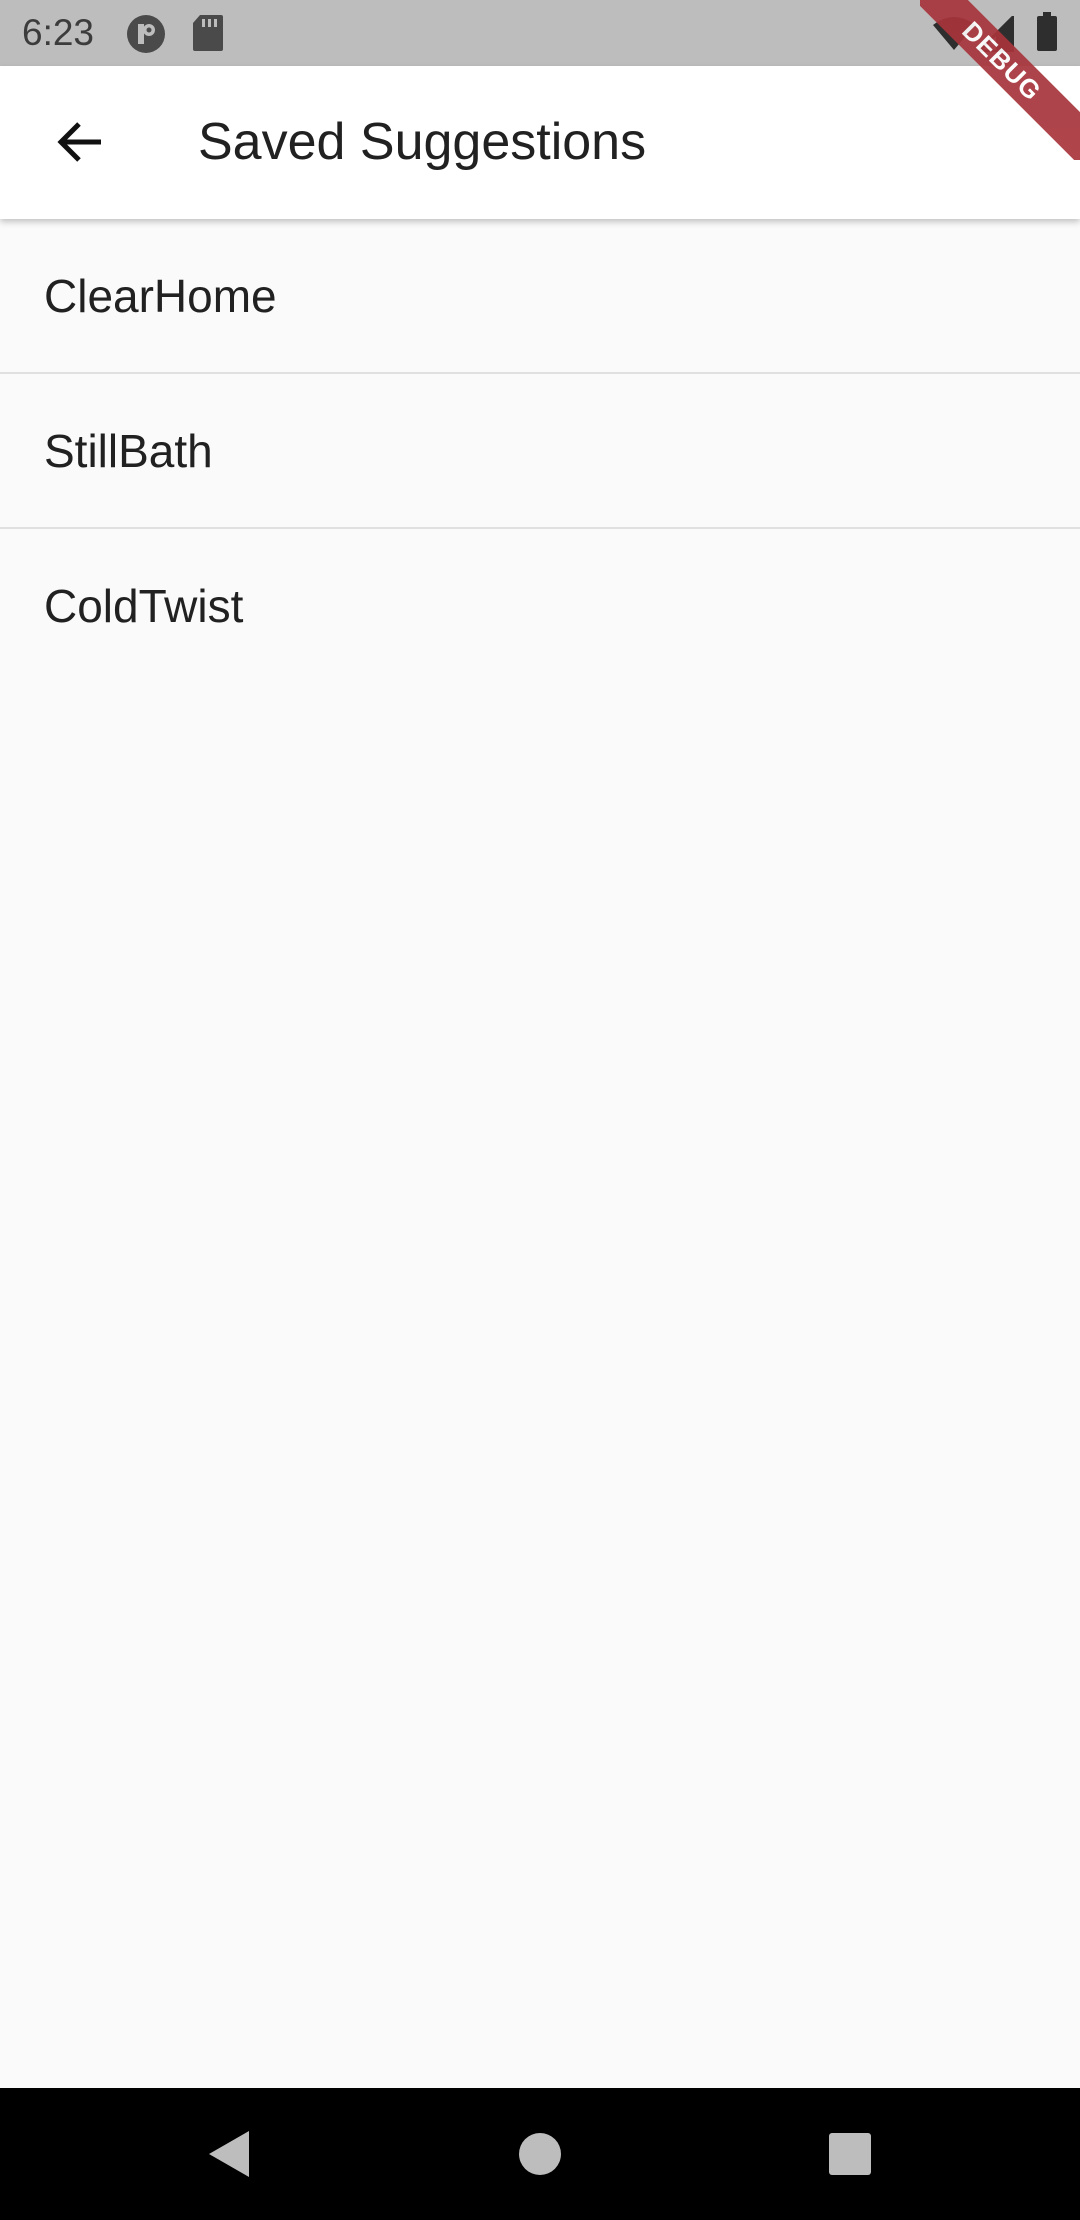 The width and height of the screenshot is (1080, 2220). I want to click on sd-card-icon, so click(208, 35).